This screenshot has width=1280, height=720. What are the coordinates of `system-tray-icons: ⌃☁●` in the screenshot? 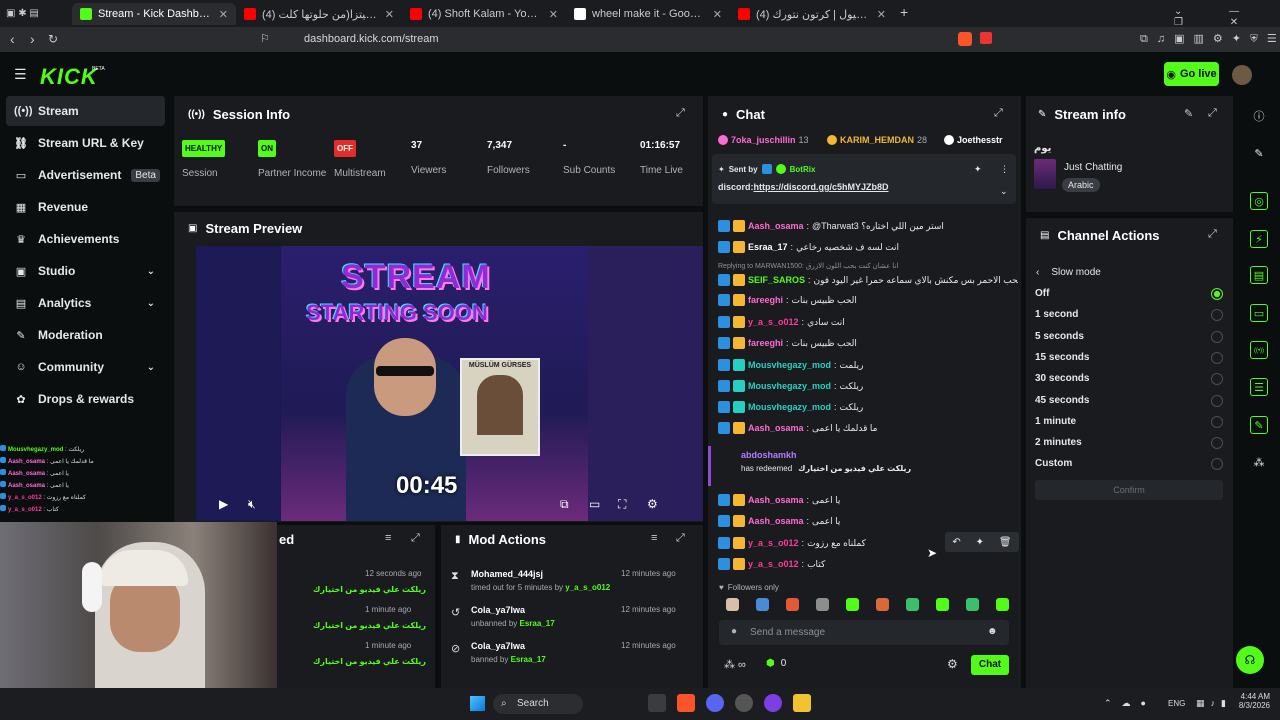 It's located at (1130, 703).